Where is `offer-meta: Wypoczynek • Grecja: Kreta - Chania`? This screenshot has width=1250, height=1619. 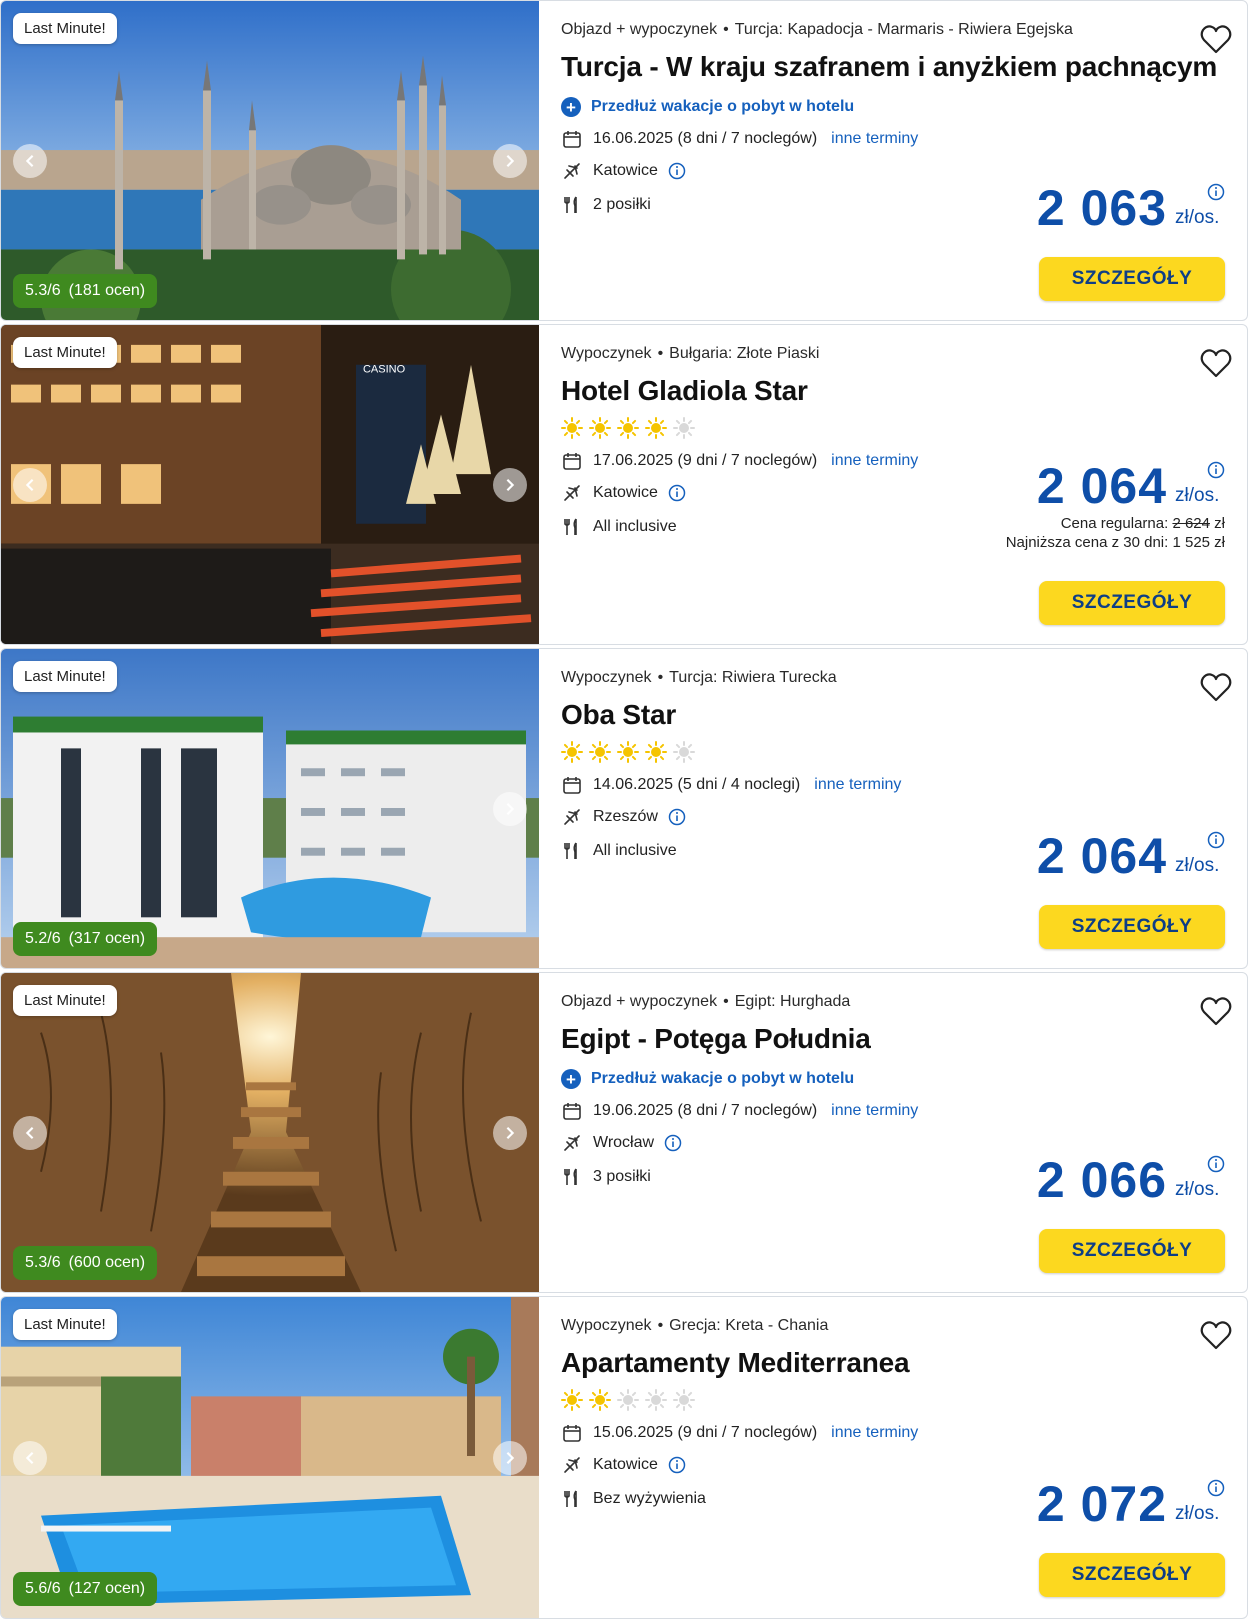
offer-meta: Wypoczynek • Grecja: Kreta - Chania is located at coordinates (695, 1325).